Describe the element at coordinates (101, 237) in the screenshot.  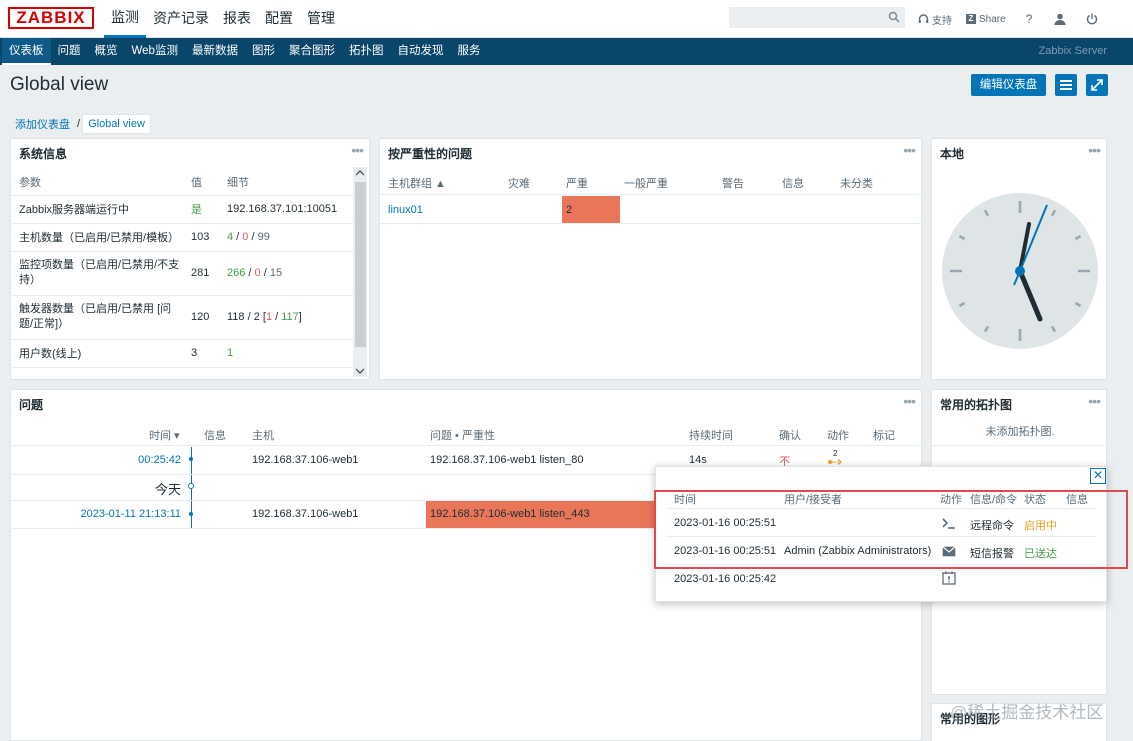
I see `param-cell: 主机数量（已启用/已禁用/模板）` at that location.